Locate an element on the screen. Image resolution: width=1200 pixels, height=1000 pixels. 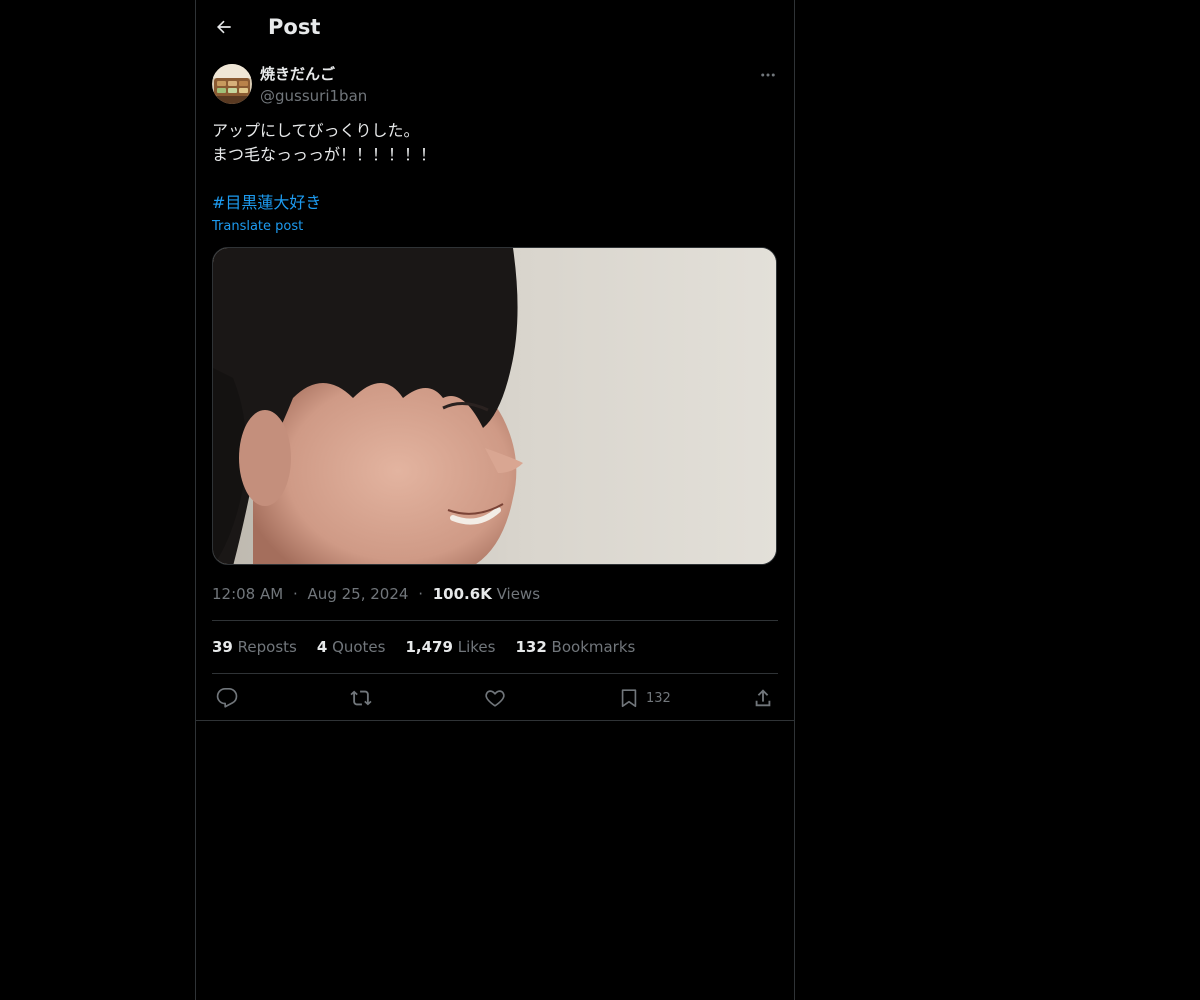
hashtag-link: #目黒蓮大好き is located at coordinates (266, 203).